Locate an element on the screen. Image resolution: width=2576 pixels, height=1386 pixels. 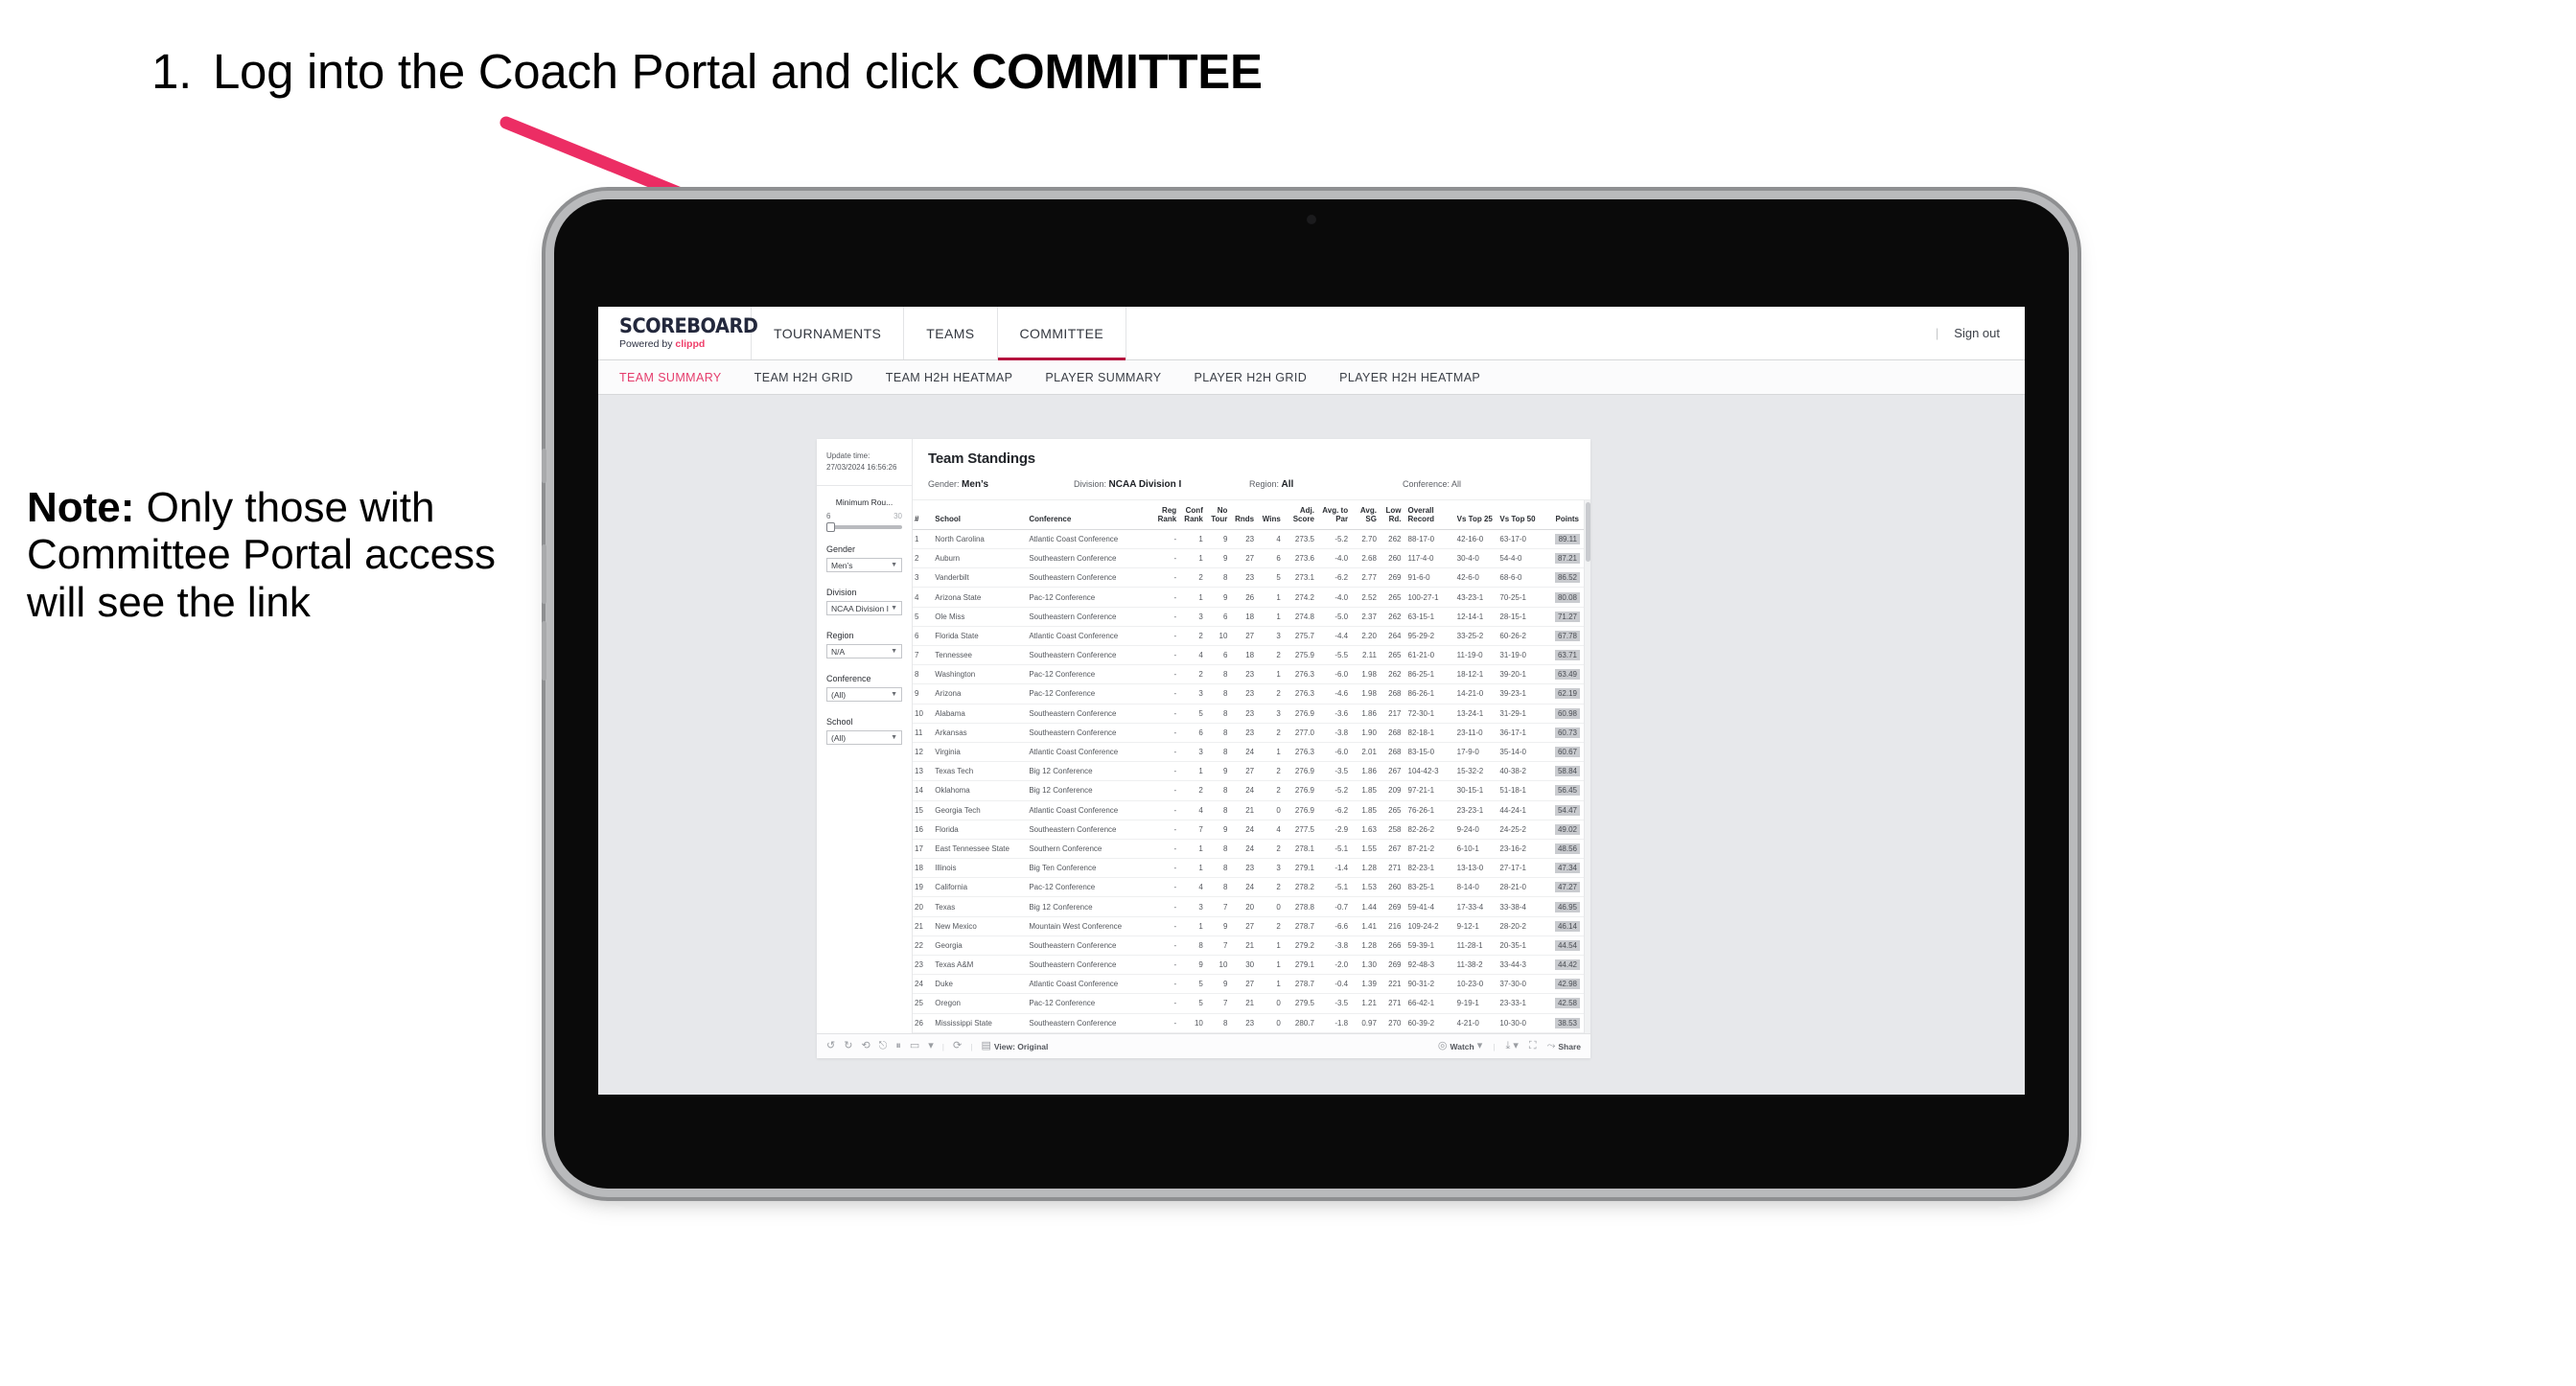
applied-filter-region: Region: All is located at coordinates (1326, 485).